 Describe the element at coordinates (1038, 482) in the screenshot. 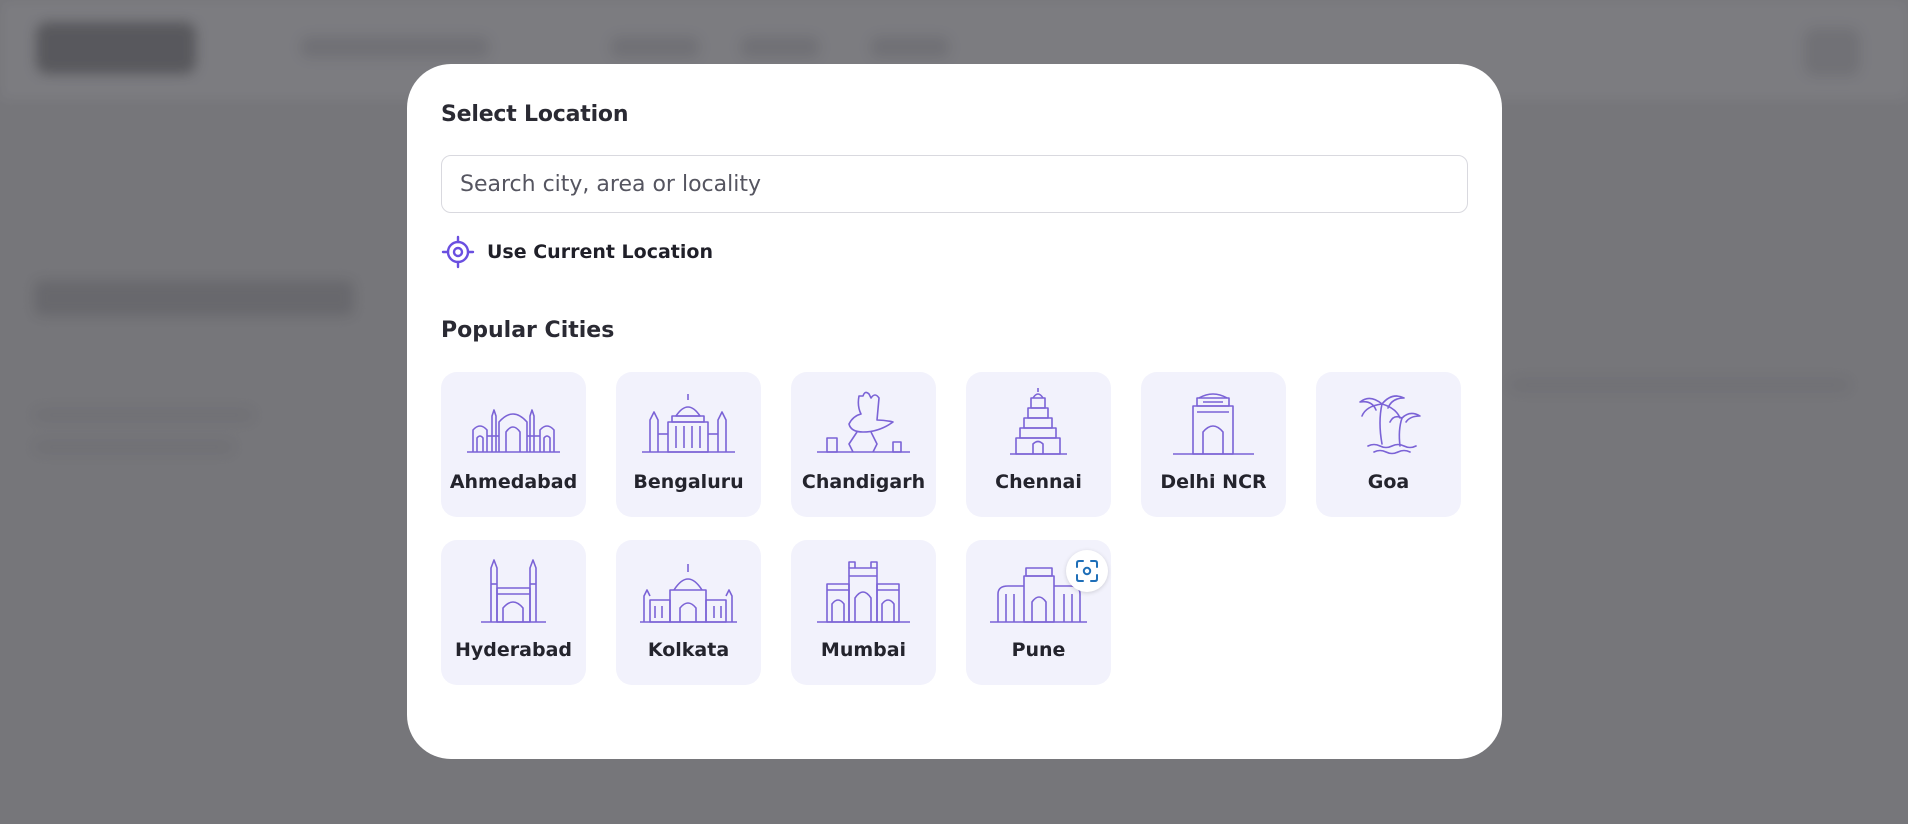

I see `city-name: Chennai` at that location.